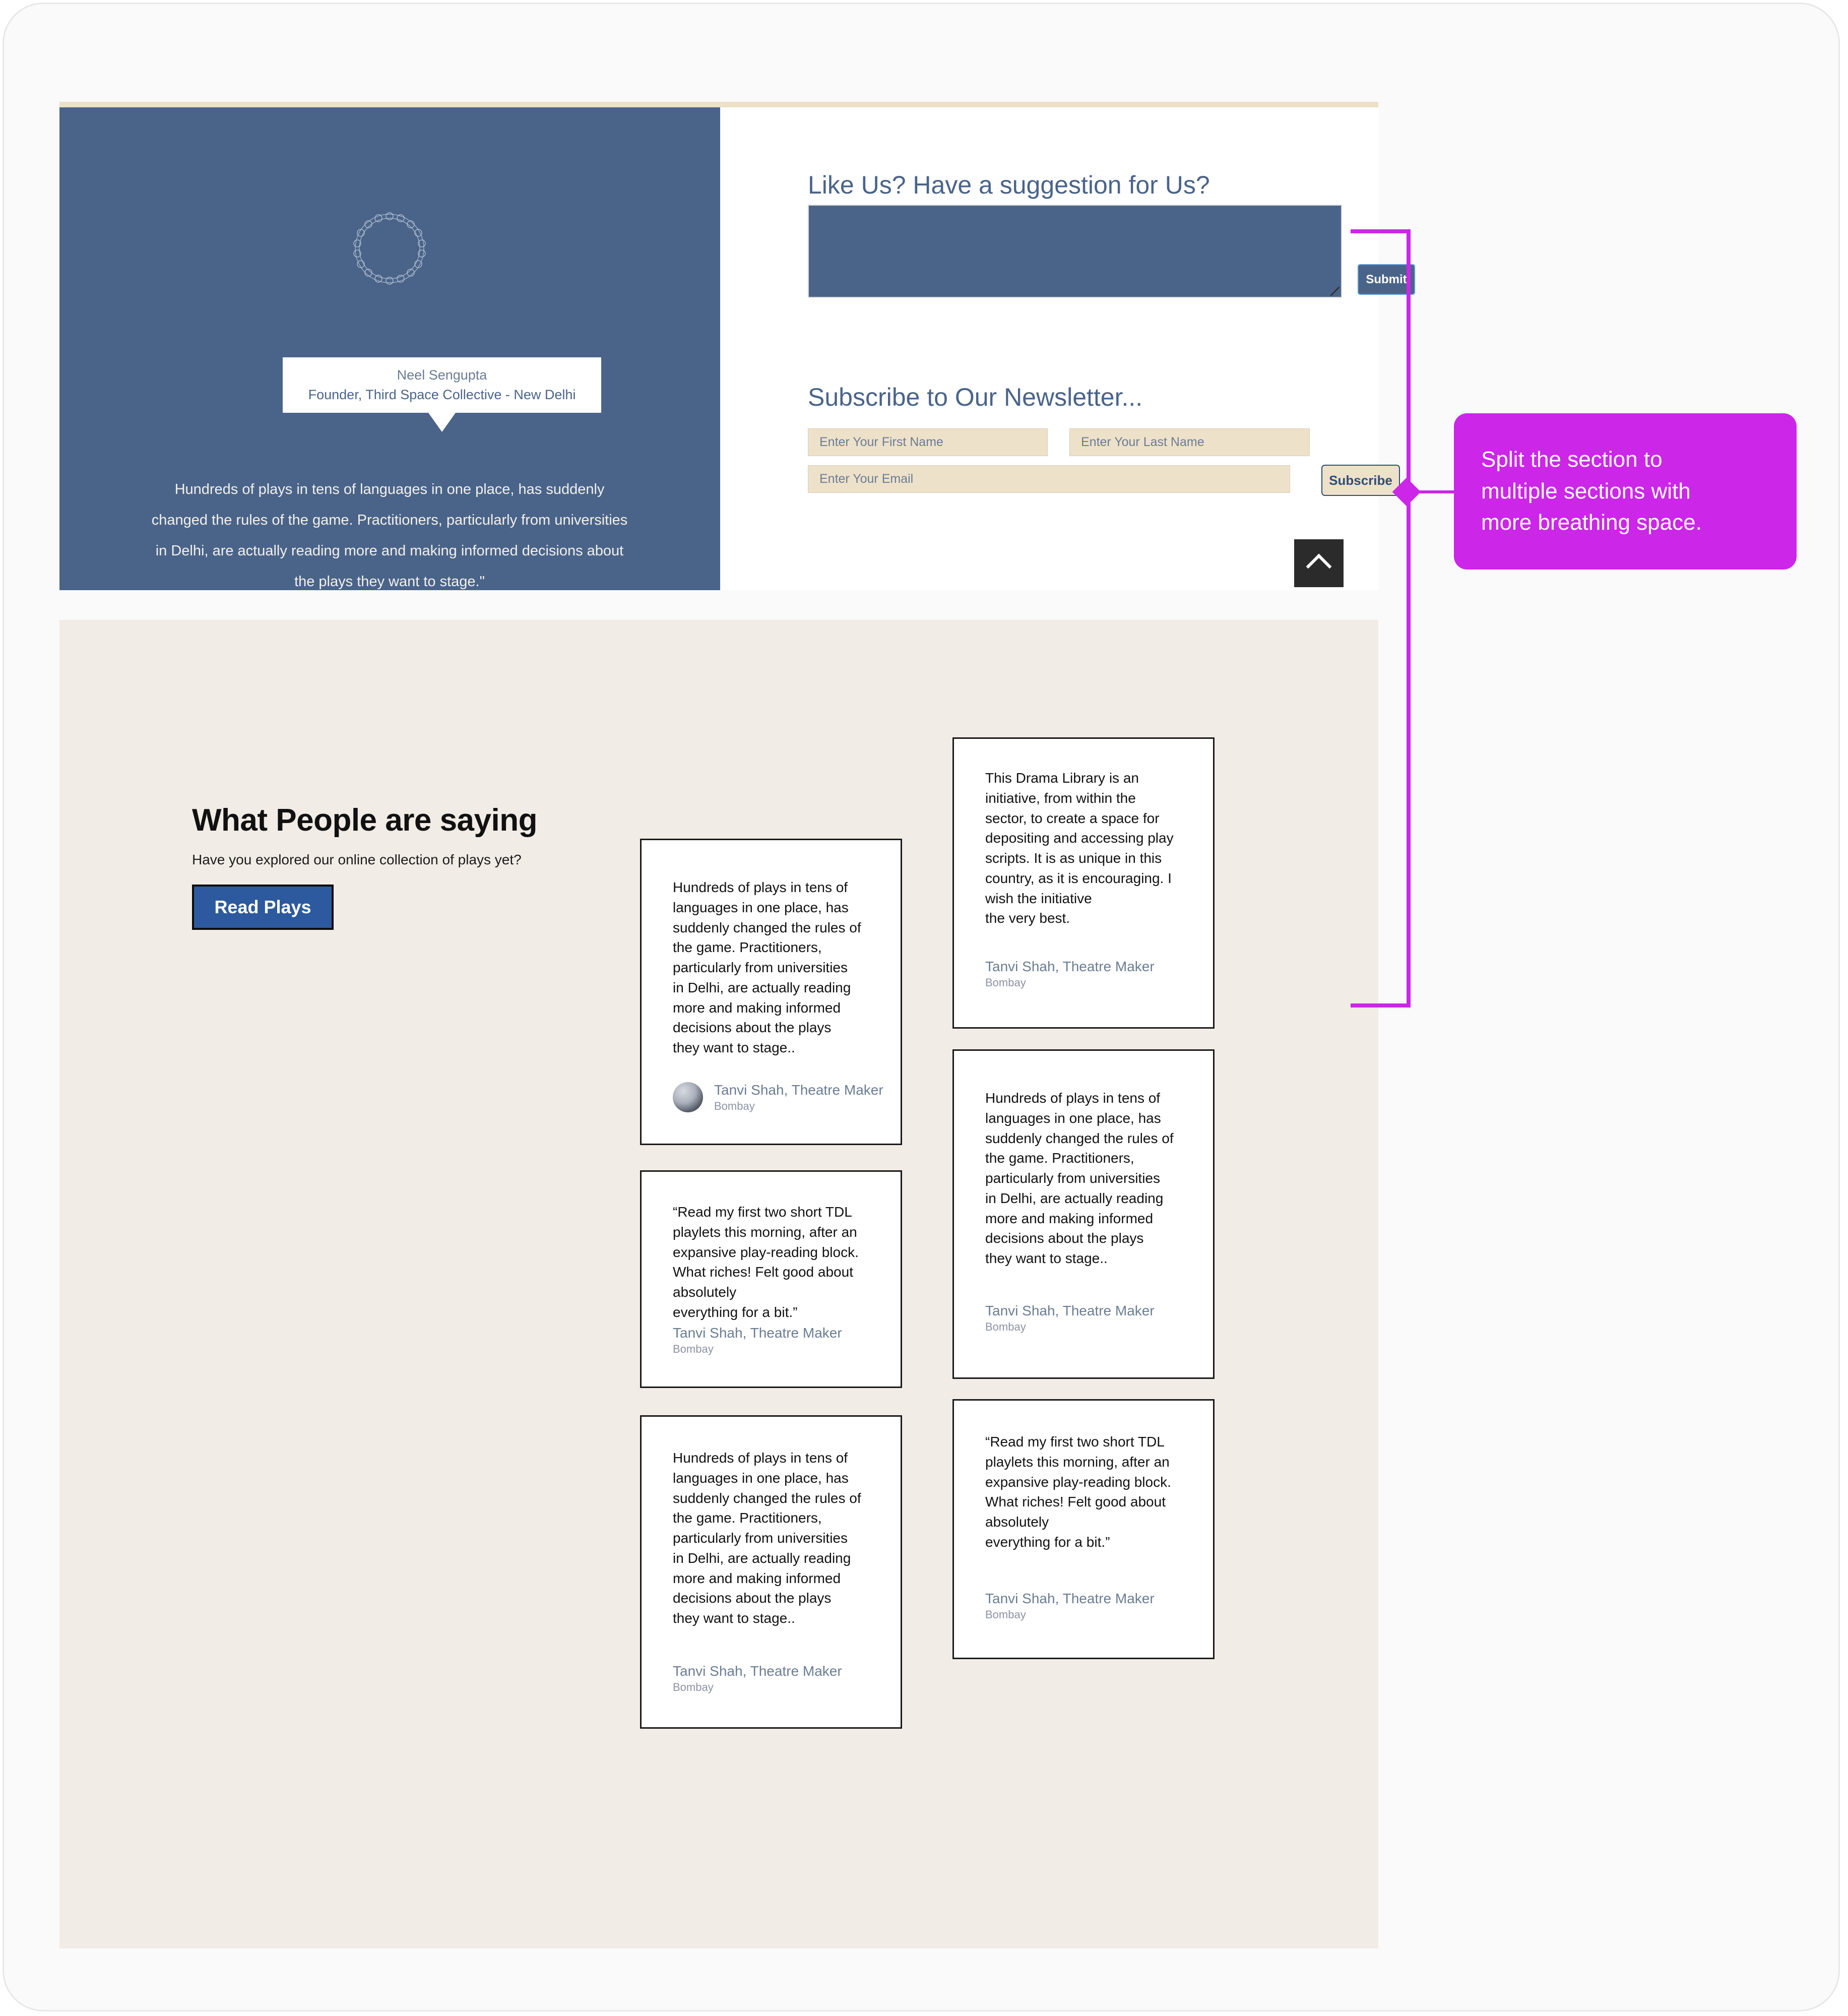 Image resolution: width=1848 pixels, height=2016 pixels. I want to click on read-plays-button: Read Plays, so click(263, 907).